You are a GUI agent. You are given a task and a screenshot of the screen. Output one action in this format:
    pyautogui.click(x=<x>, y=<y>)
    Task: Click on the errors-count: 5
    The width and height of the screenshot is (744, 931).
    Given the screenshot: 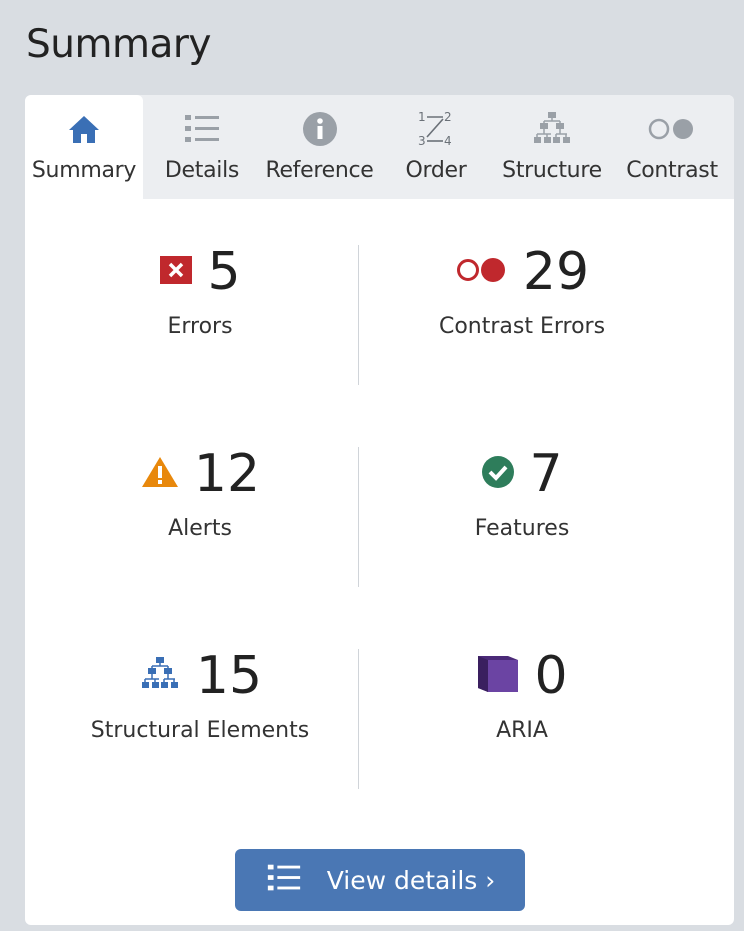 What is the action you would take?
    pyautogui.click(x=224, y=271)
    